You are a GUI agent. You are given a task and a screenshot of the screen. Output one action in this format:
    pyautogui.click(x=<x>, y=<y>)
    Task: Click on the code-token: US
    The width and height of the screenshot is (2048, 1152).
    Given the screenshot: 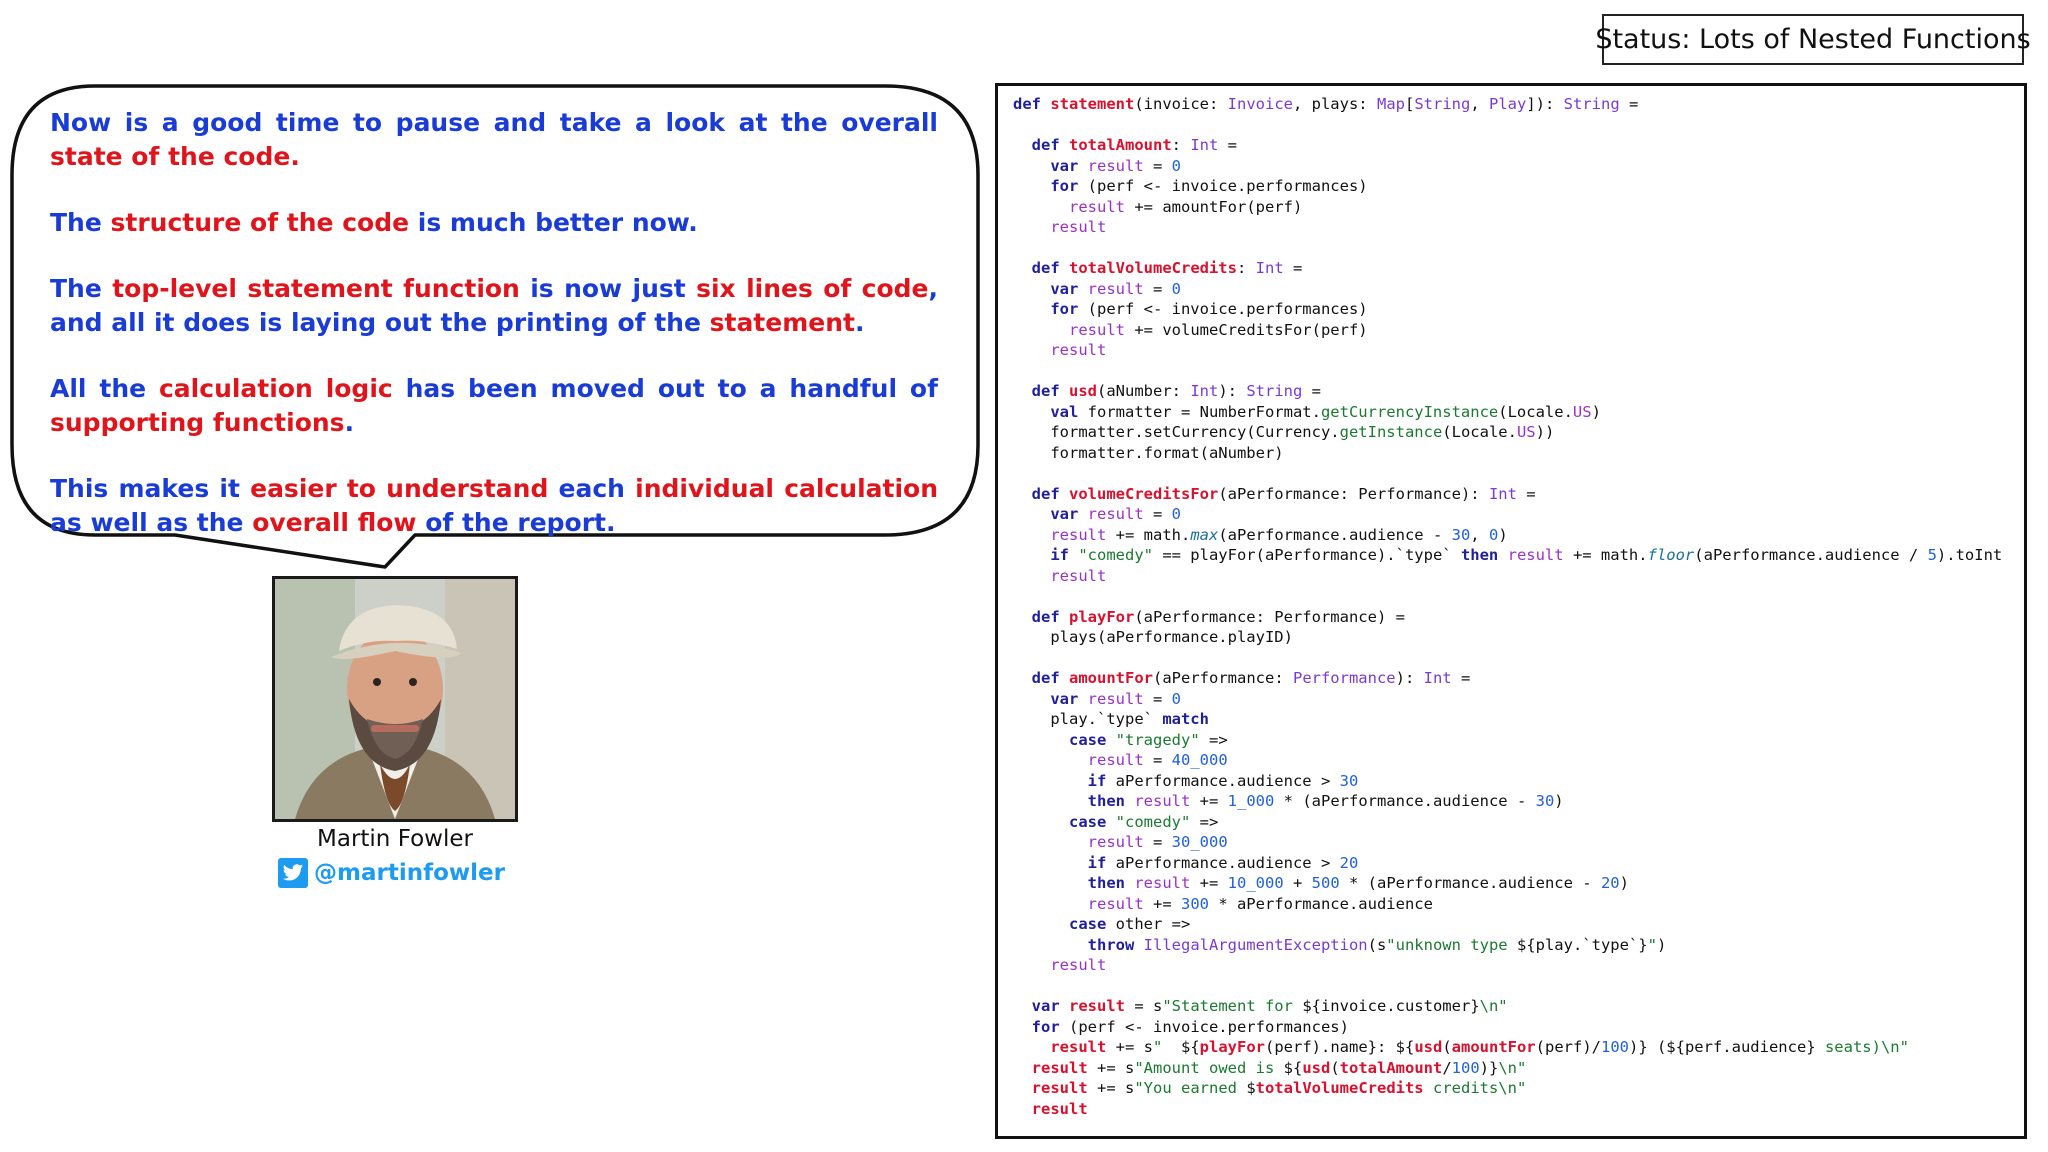 What is the action you would take?
    pyautogui.click(x=1582, y=411)
    